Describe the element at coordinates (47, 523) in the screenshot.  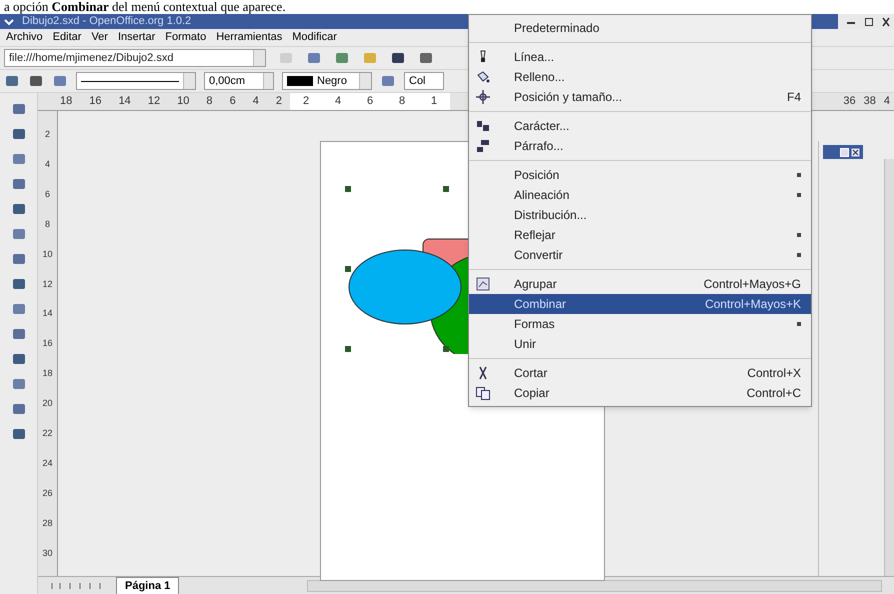
I see `ruler-number: 28` at that location.